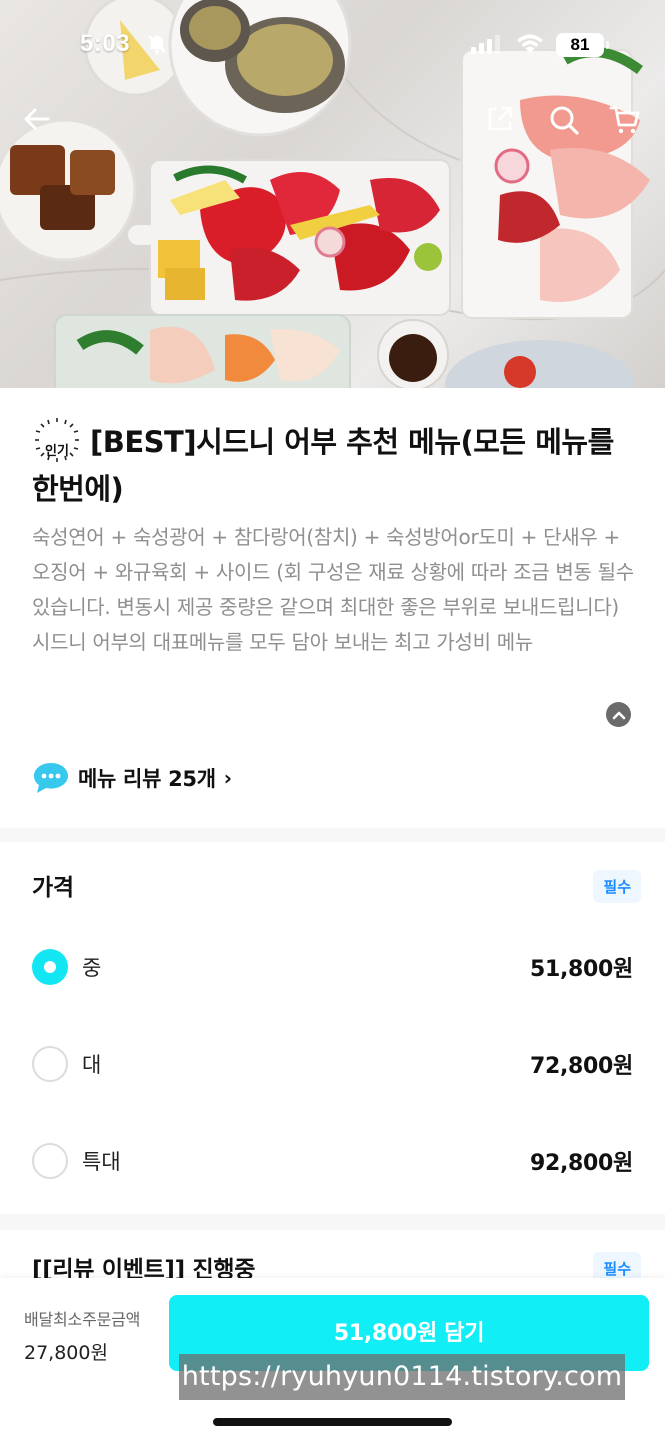 This screenshot has width=665, height=1440. Describe the element at coordinates (101, 1162) in the screenshot. I see `option-label: 특대` at that location.